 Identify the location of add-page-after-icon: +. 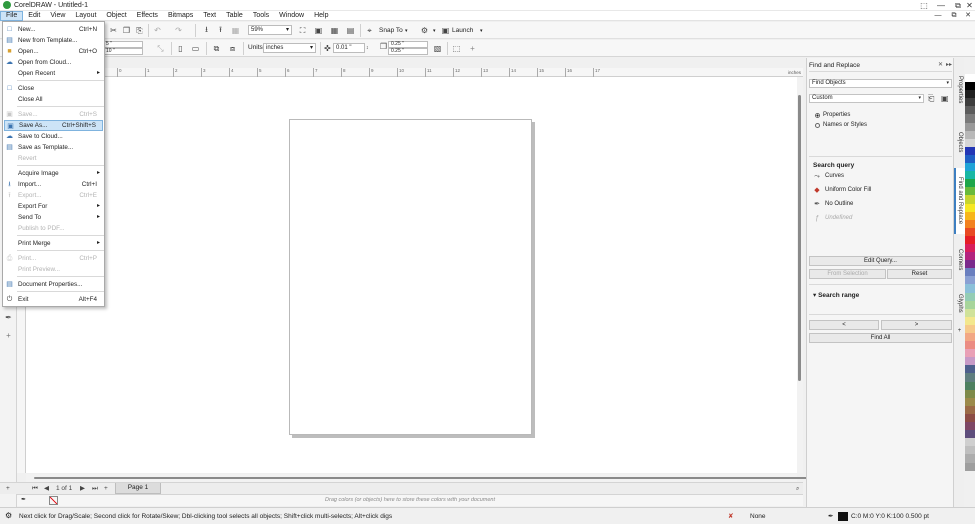
(106, 489).